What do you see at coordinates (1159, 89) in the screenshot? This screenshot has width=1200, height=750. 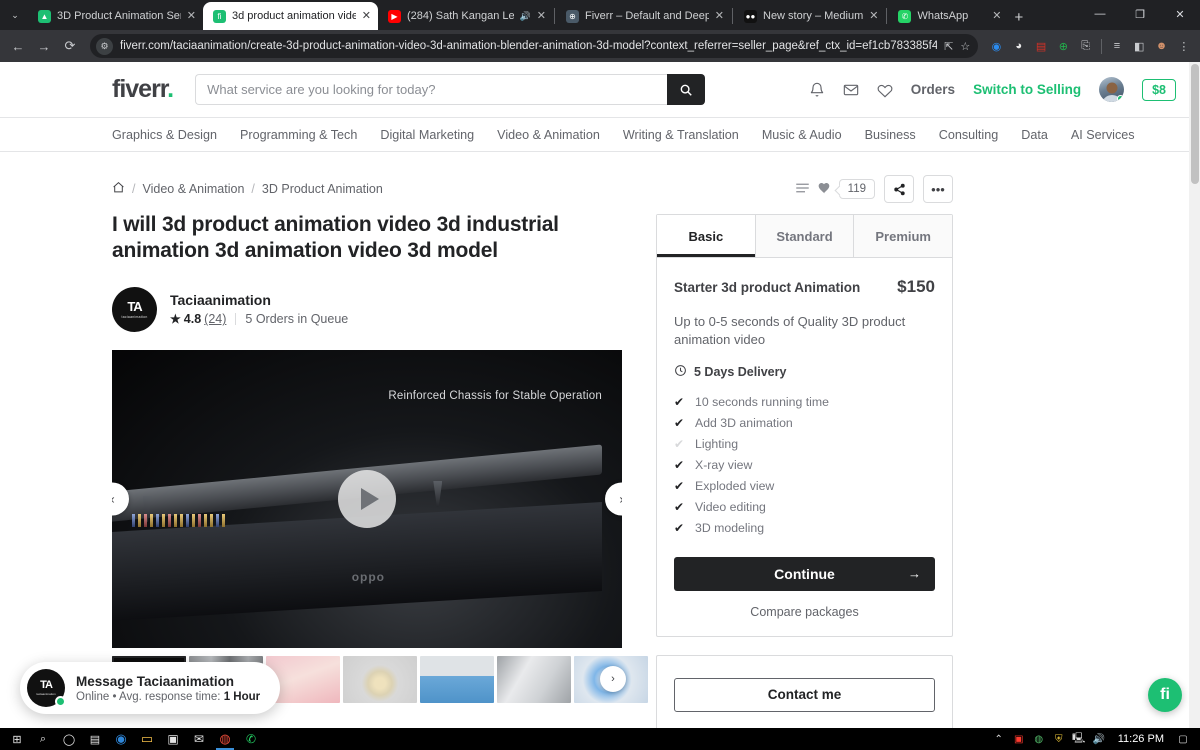 I see `balance-badge: $8` at bounding box center [1159, 89].